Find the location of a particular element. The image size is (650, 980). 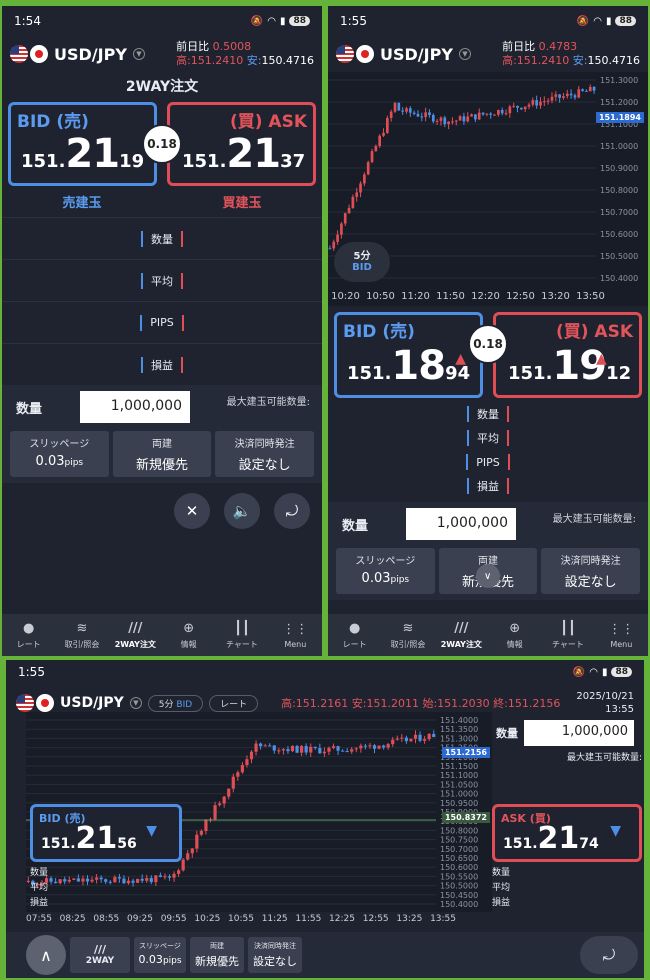

ask-label: (買) ASK is located at coordinates (268, 122).